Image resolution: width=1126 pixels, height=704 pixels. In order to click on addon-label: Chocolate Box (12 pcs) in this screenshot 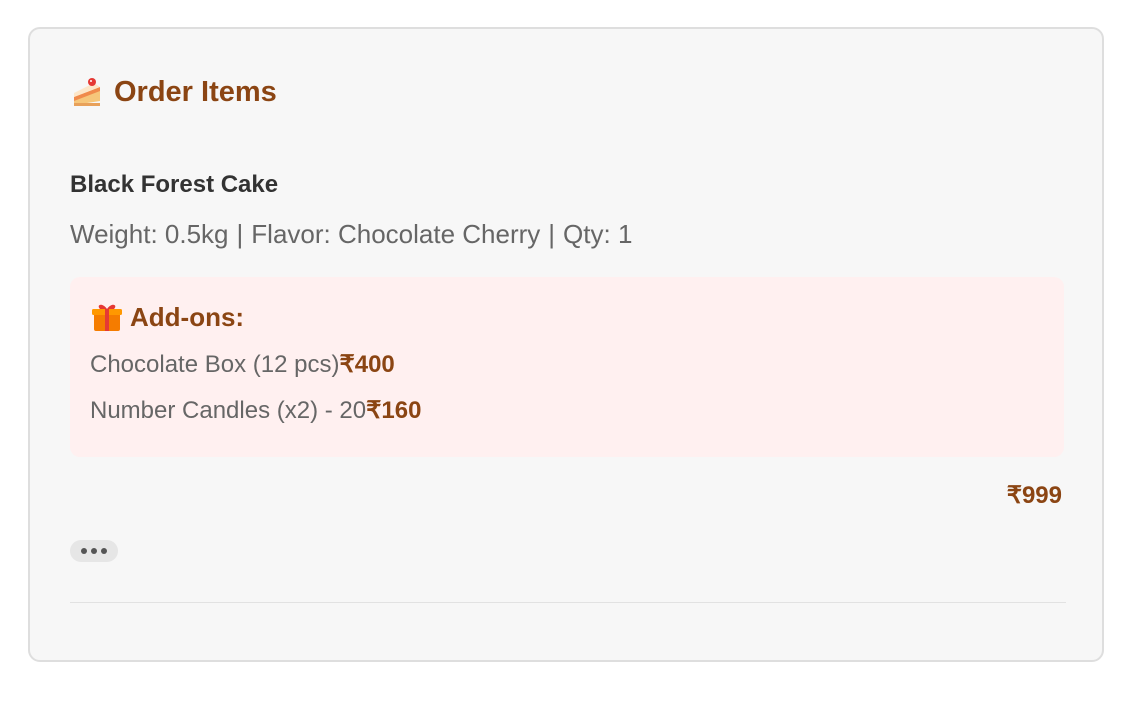, I will do `click(215, 364)`.